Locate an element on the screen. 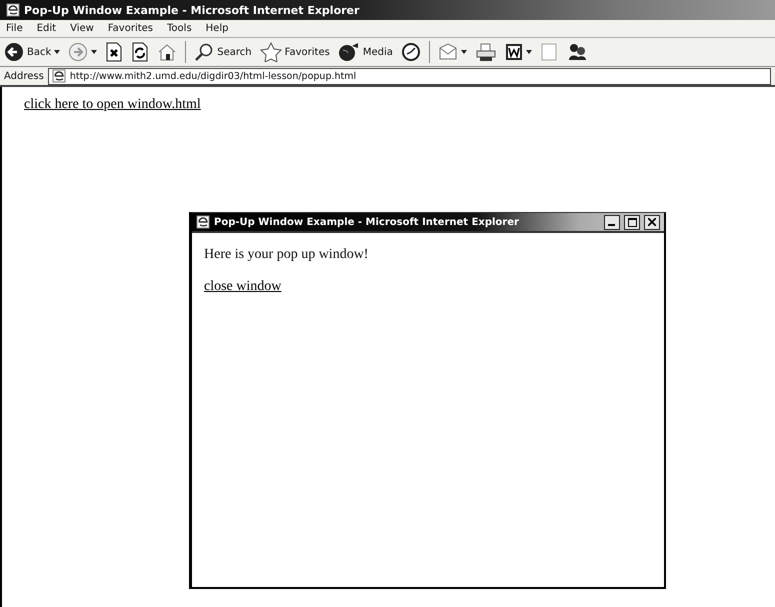 The image size is (775, 607). close-button is located at coordinates (652, 222).